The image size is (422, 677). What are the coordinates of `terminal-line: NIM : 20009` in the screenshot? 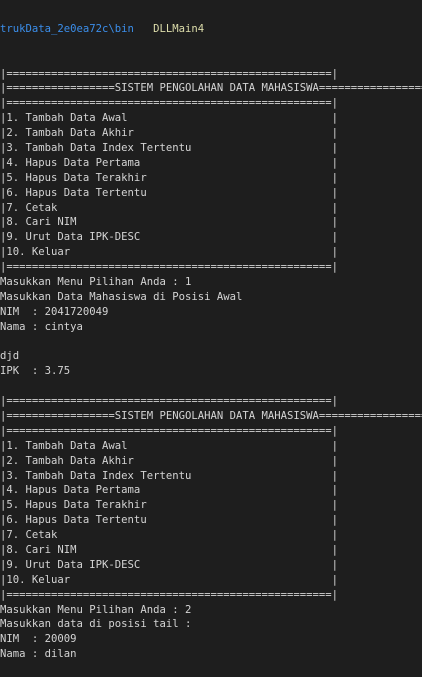 It's located at (38, 639).